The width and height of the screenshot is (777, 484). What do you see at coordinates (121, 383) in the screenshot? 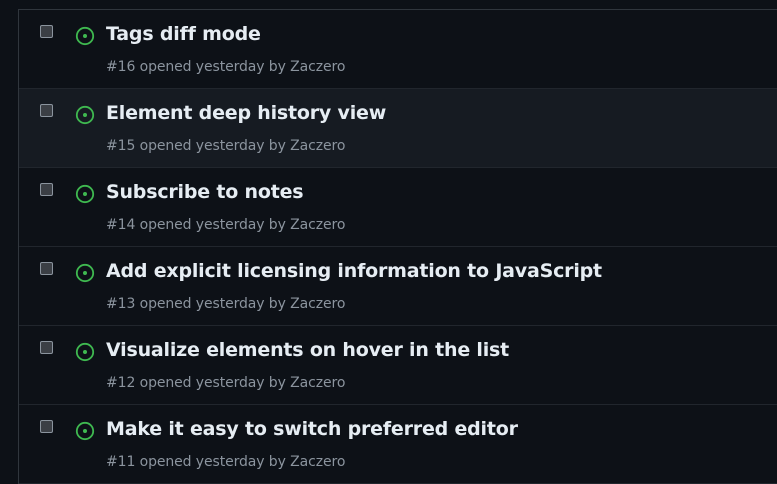
I see `issue-number: #12` at bounding box center [121, 383].